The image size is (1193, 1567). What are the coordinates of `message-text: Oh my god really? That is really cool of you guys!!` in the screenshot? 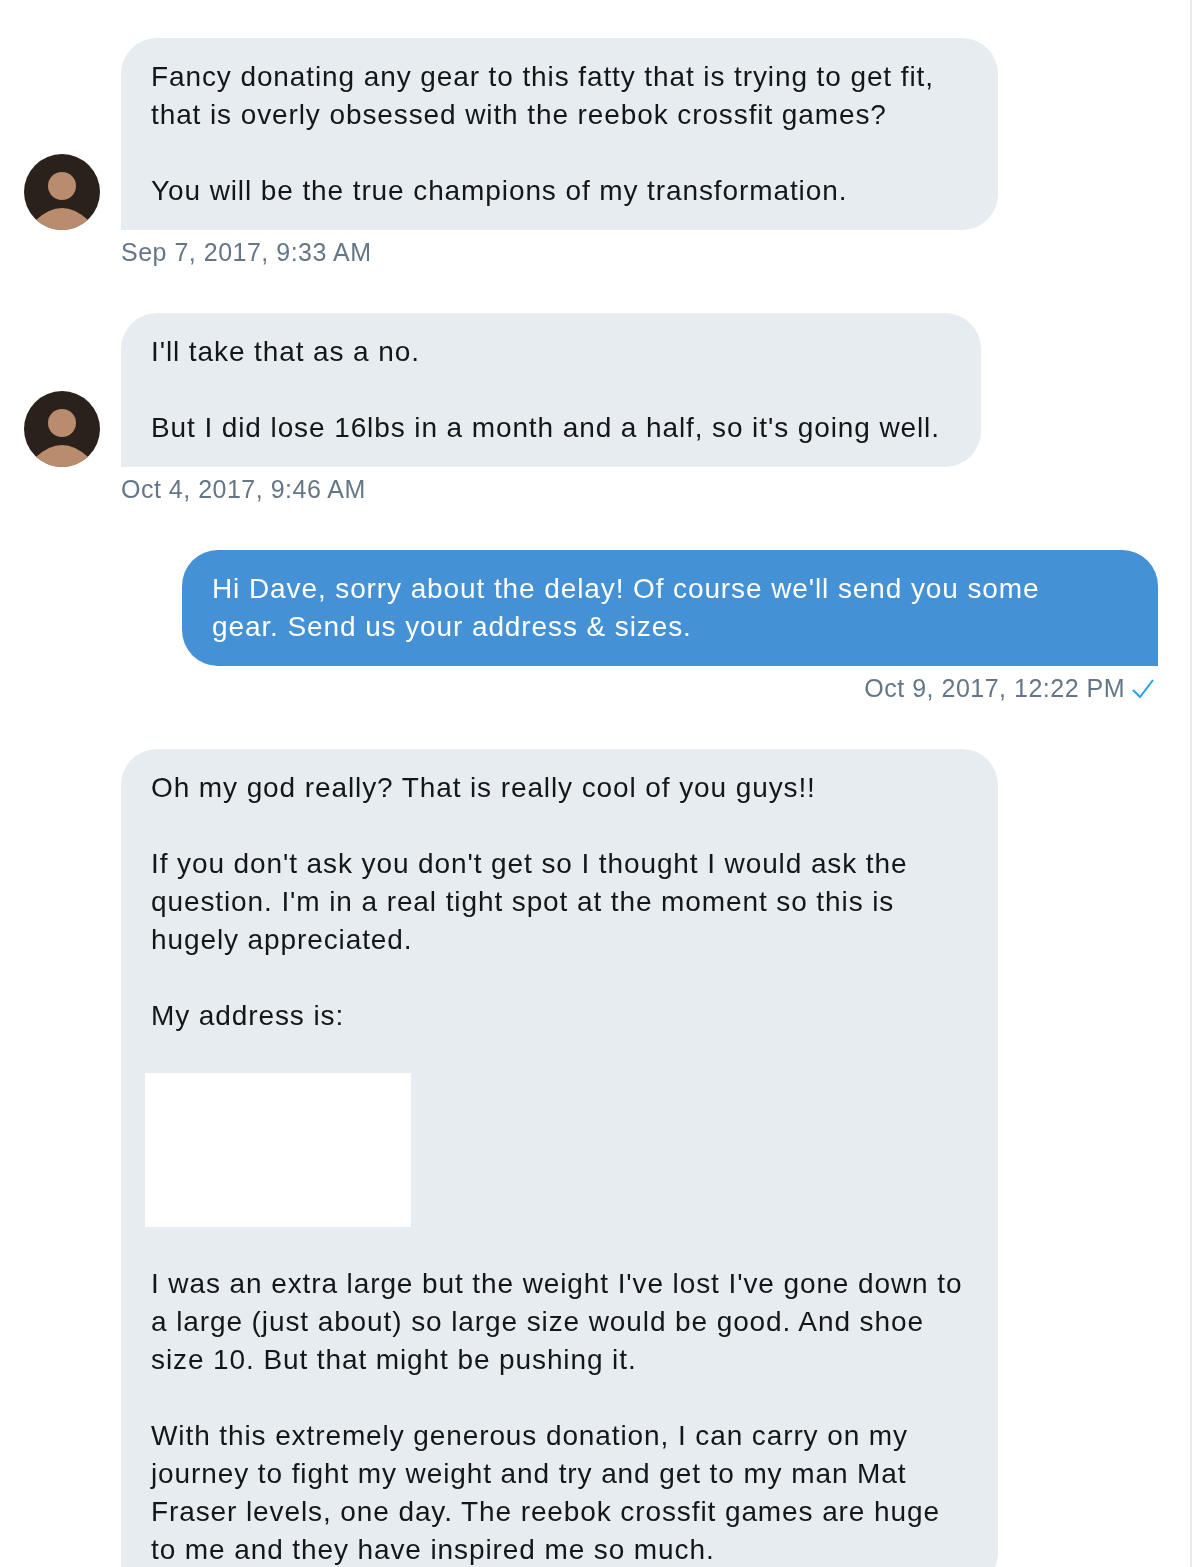 It's located at (484, 788).